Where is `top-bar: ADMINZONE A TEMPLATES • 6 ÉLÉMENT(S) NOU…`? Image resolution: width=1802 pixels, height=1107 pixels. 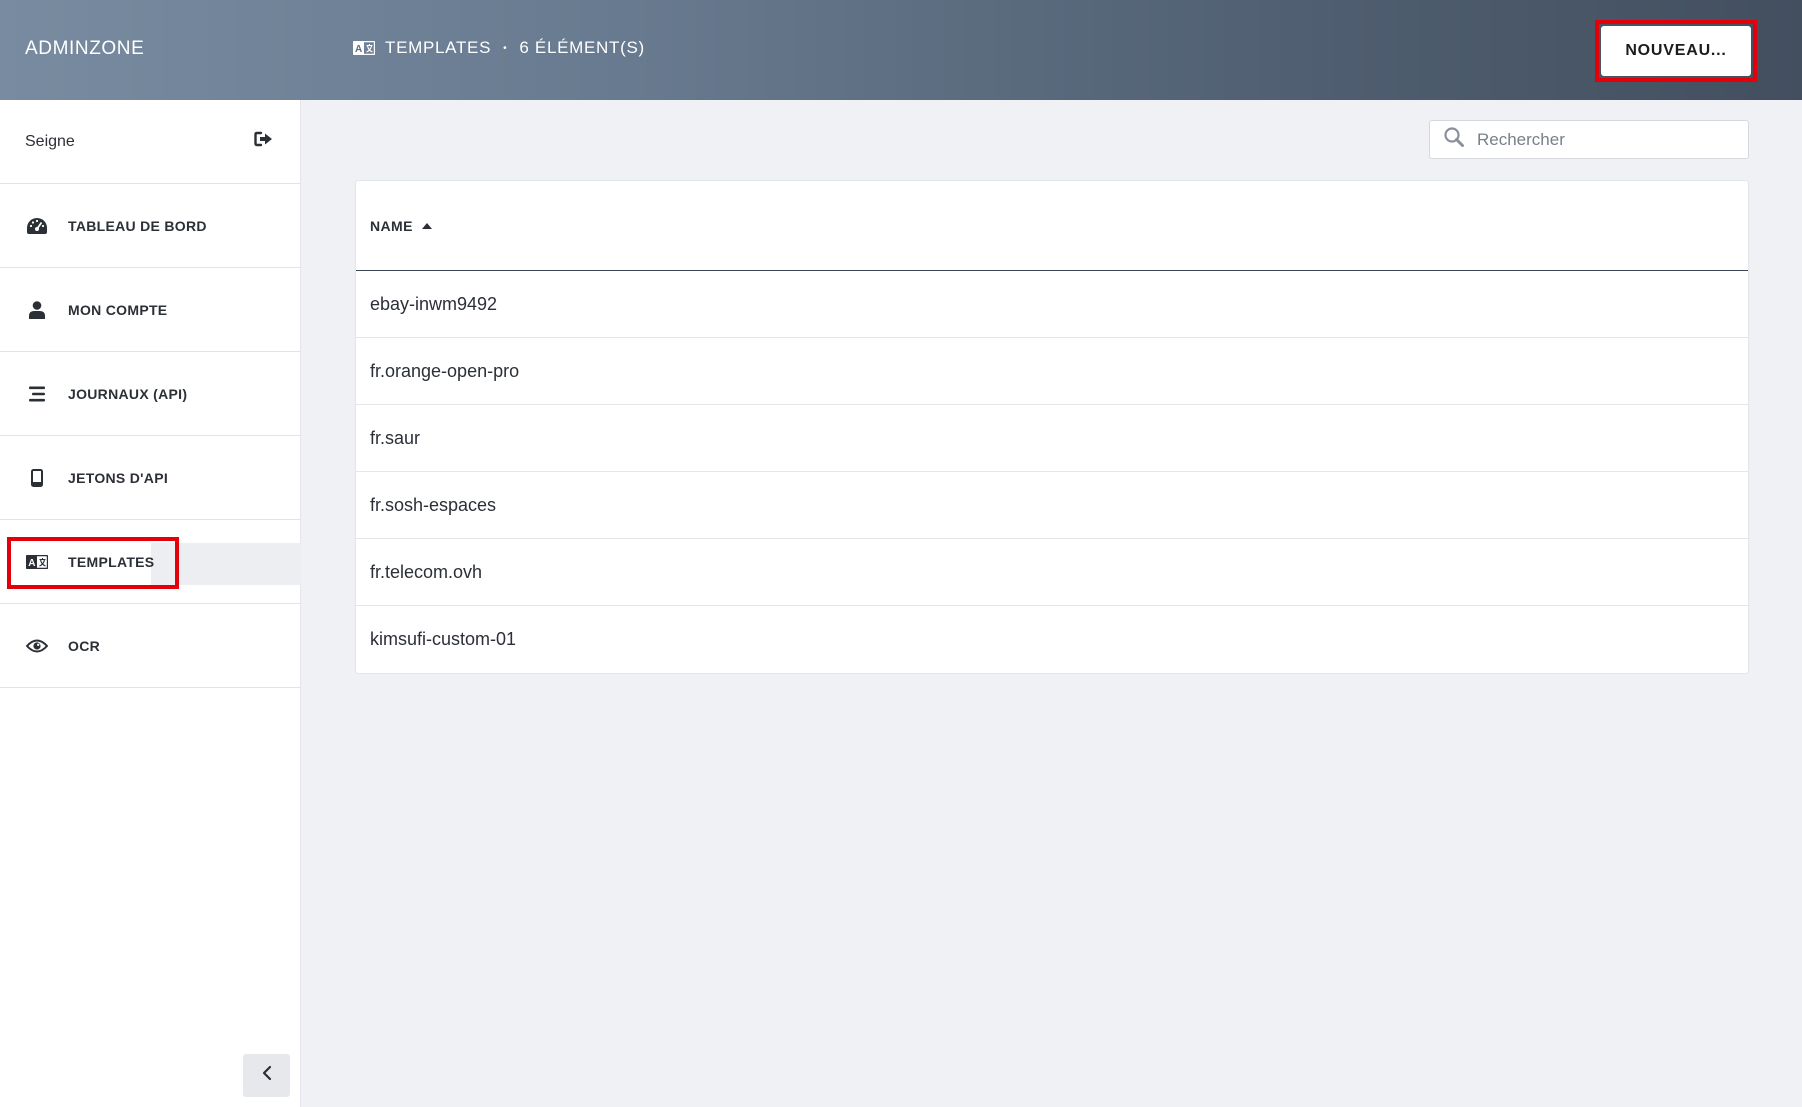
top-bar: ADMINZONE A TEMPLATES • 6 ÉLÉMENT(S) NOU… is located at coordinates (901, 50).